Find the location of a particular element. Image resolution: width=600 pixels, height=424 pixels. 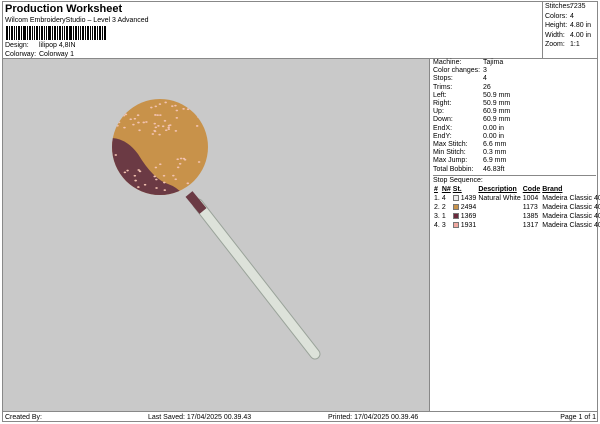

detail-label: Max Stitch: is located at coordinates (450, 145).